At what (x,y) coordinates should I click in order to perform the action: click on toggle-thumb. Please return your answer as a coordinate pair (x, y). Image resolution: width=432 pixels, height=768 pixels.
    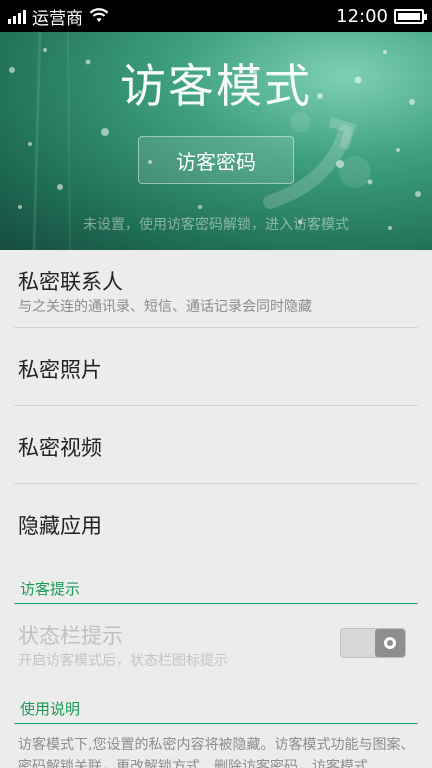
    Looking at the image, I should click on (390, 643).